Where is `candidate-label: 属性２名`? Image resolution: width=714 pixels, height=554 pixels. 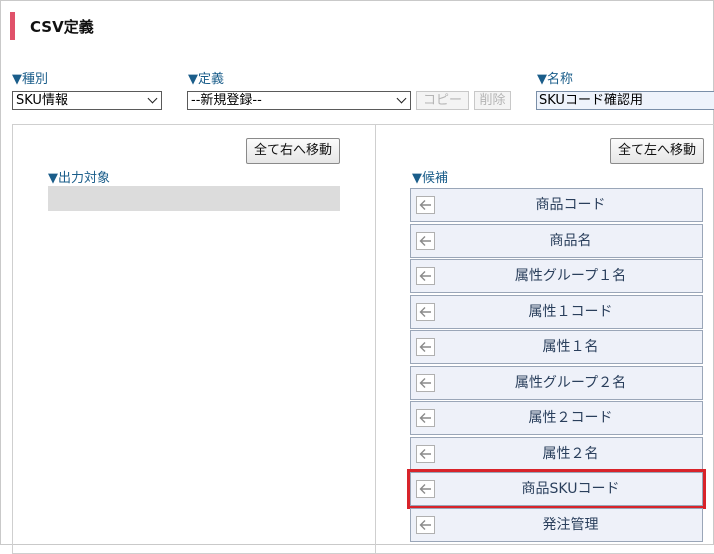
candidate-label: 属性２名 is located at coordinates (570, 453).